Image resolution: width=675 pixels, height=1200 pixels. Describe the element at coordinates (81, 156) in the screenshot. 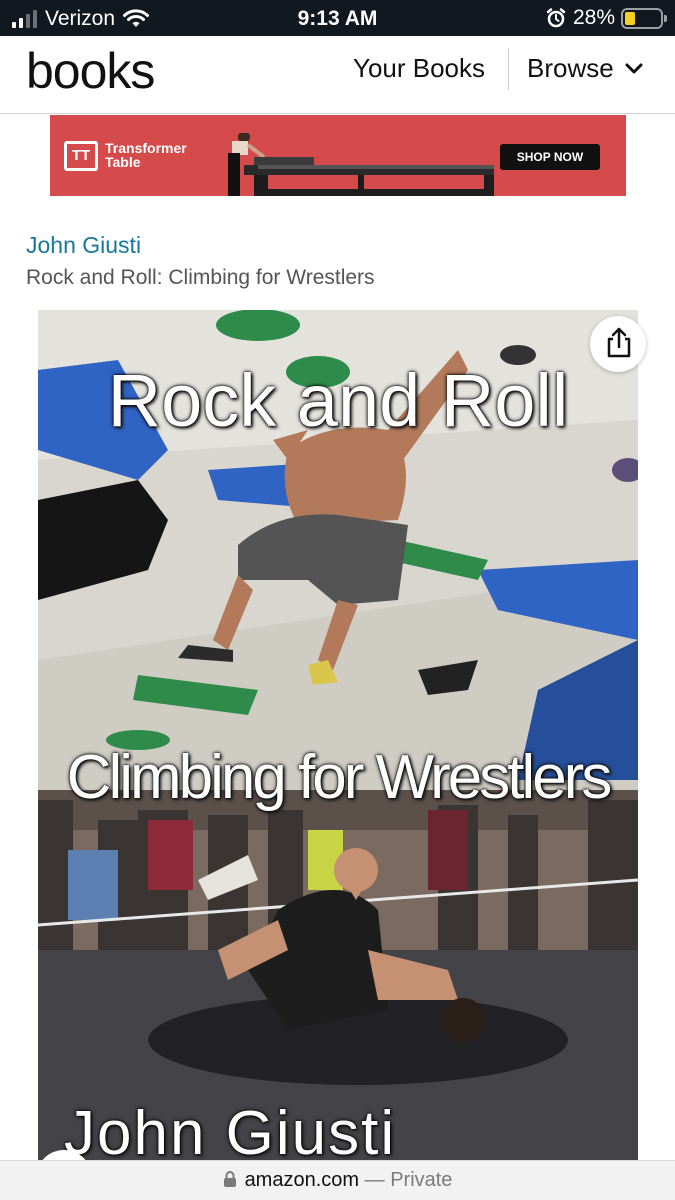

I see `ad-logo-mark: TT` at that location.